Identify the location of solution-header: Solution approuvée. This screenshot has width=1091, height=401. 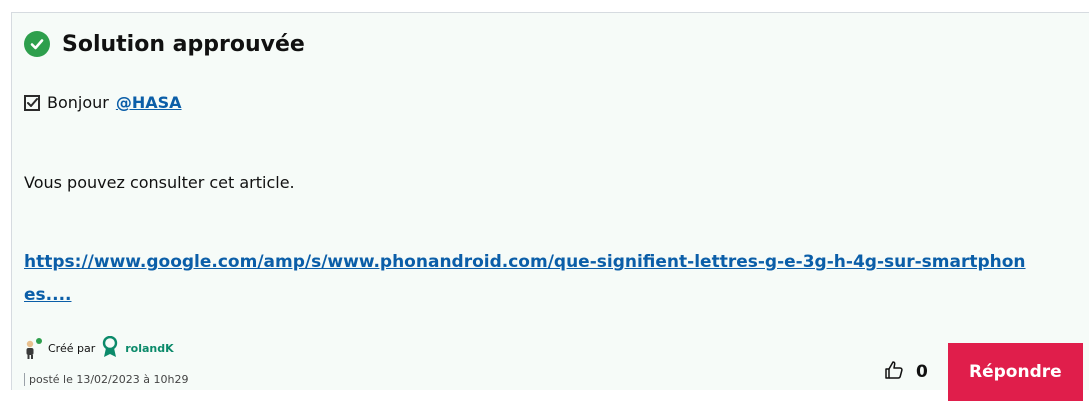
(164, 44).